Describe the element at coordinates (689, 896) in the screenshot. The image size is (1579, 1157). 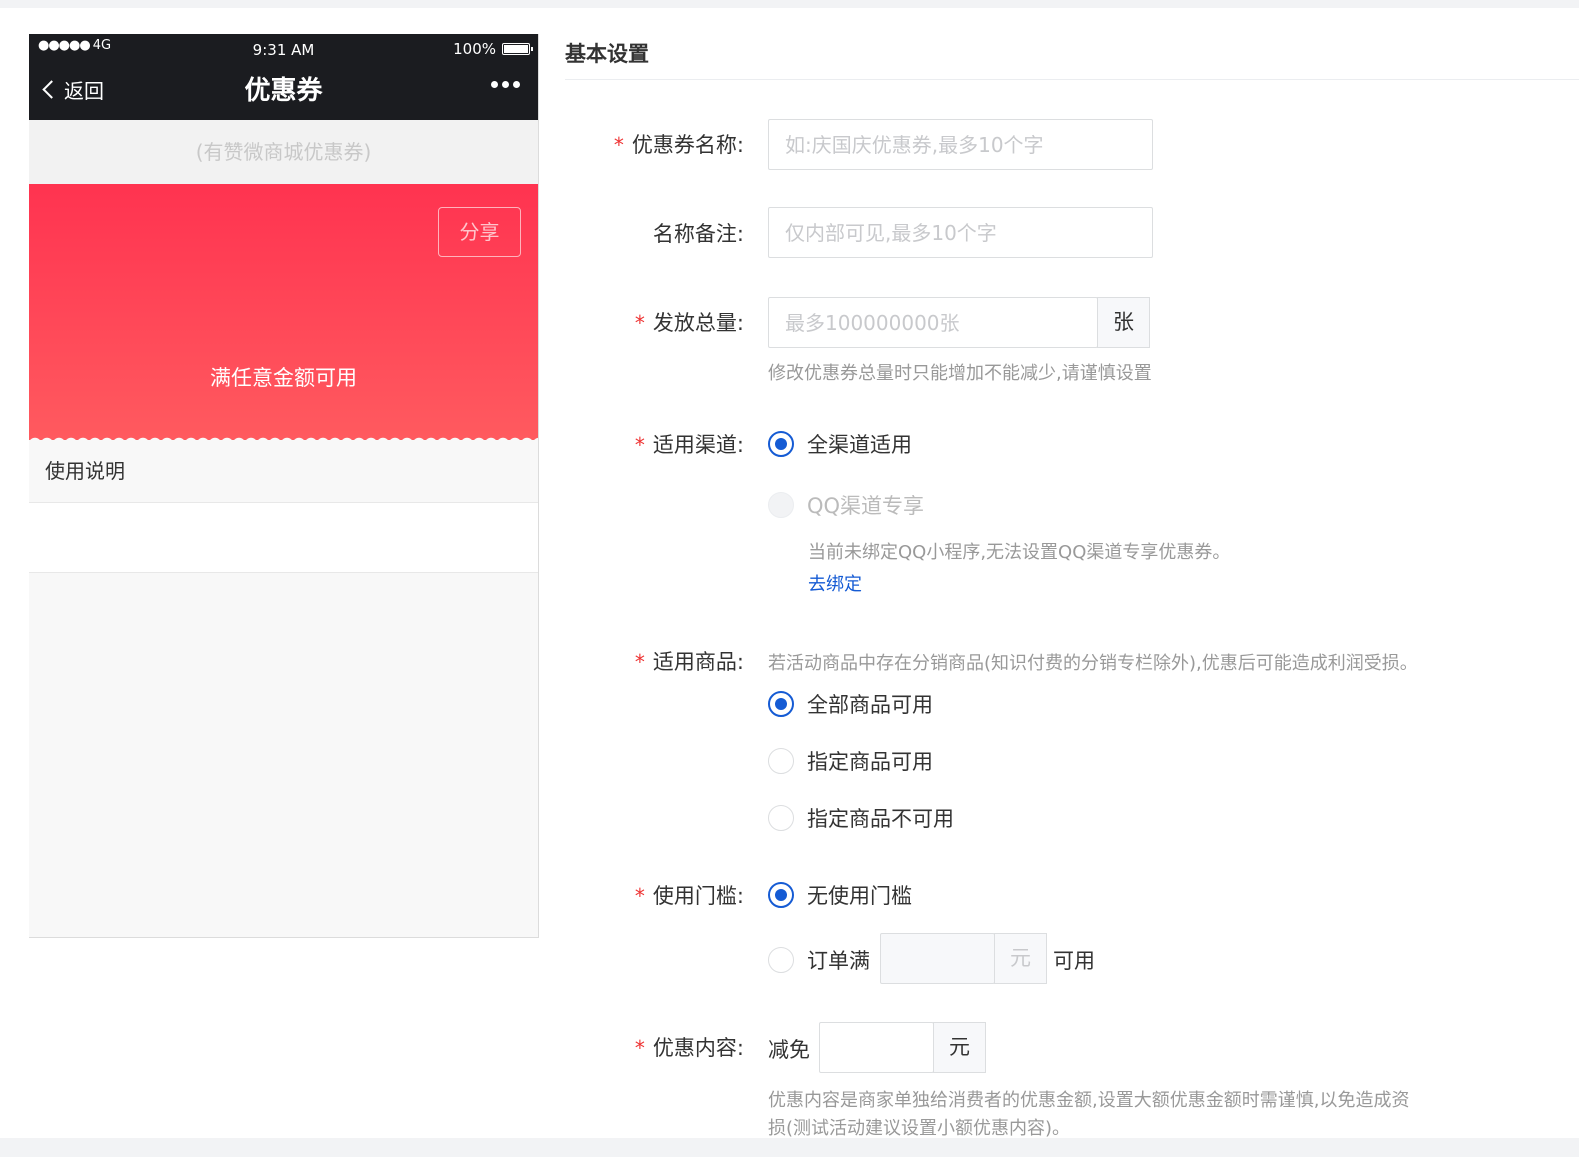
I see `threshold-label: * 使用门槛:` at that location.